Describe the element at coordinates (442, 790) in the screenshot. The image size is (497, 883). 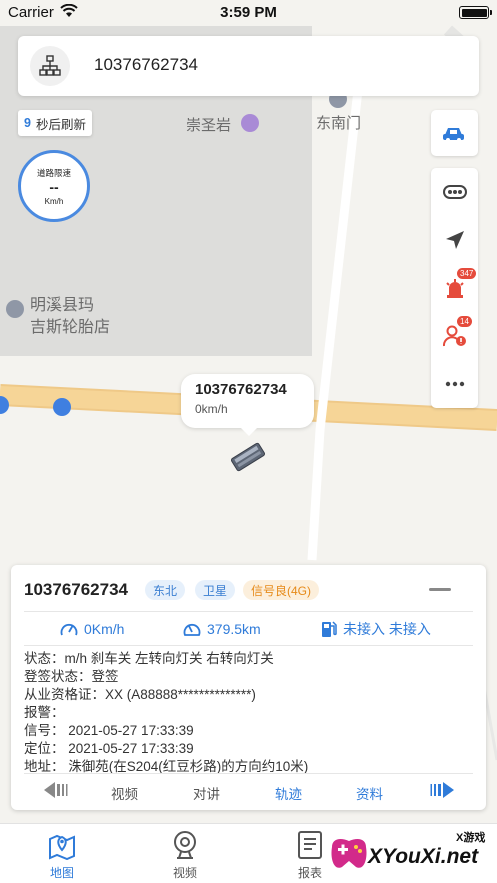
I see `next-vehicle-icon` at that location.